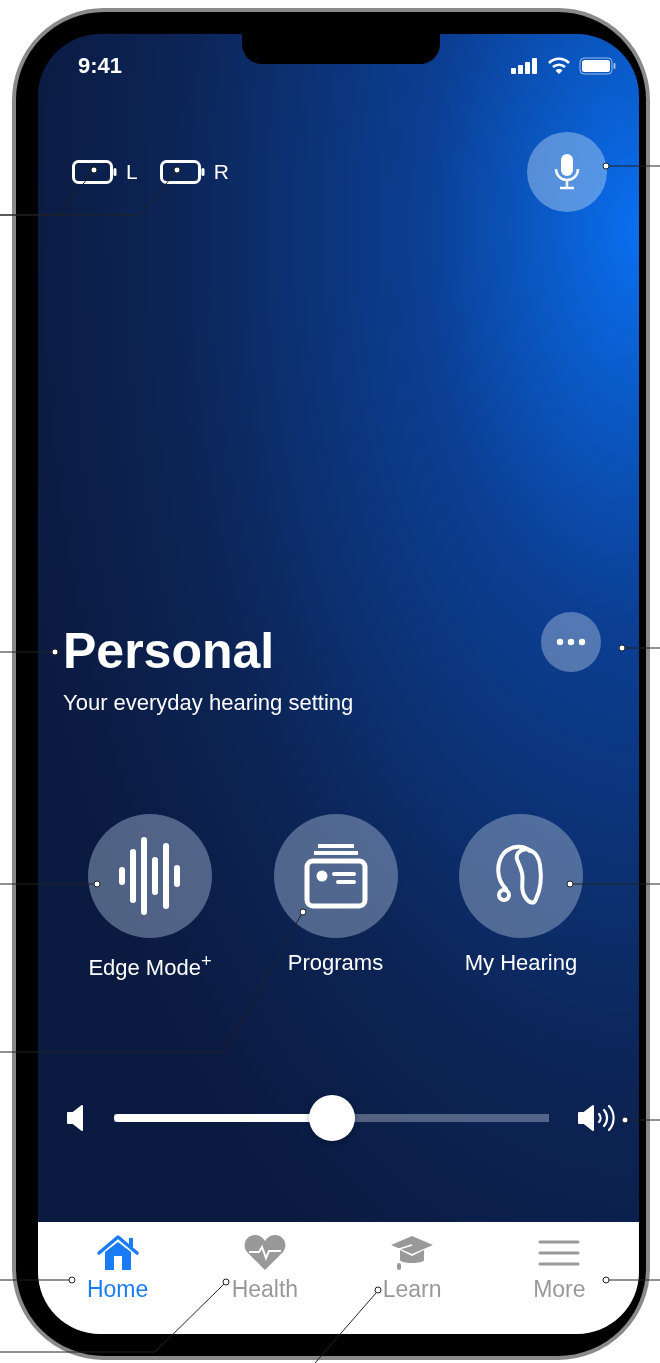 The width and height of the screenshot is (660, 1363). I want to click on action-label: Programs, so click(335, 963).